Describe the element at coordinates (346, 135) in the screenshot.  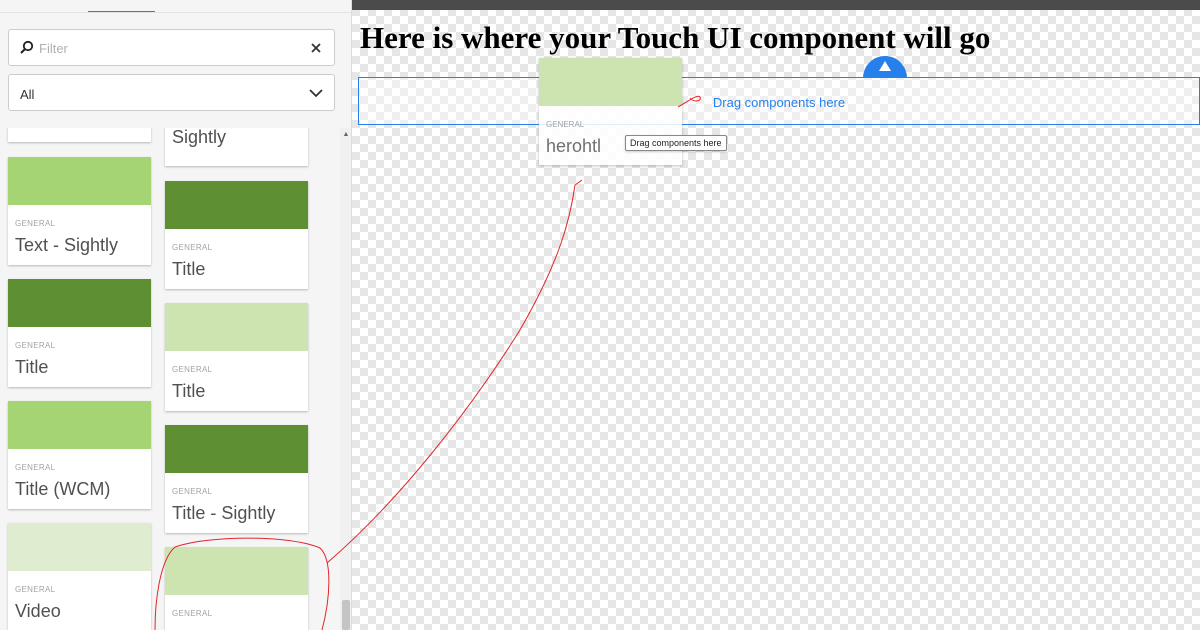
I see `scroll-up-arrow-icon: ▲` at that location.